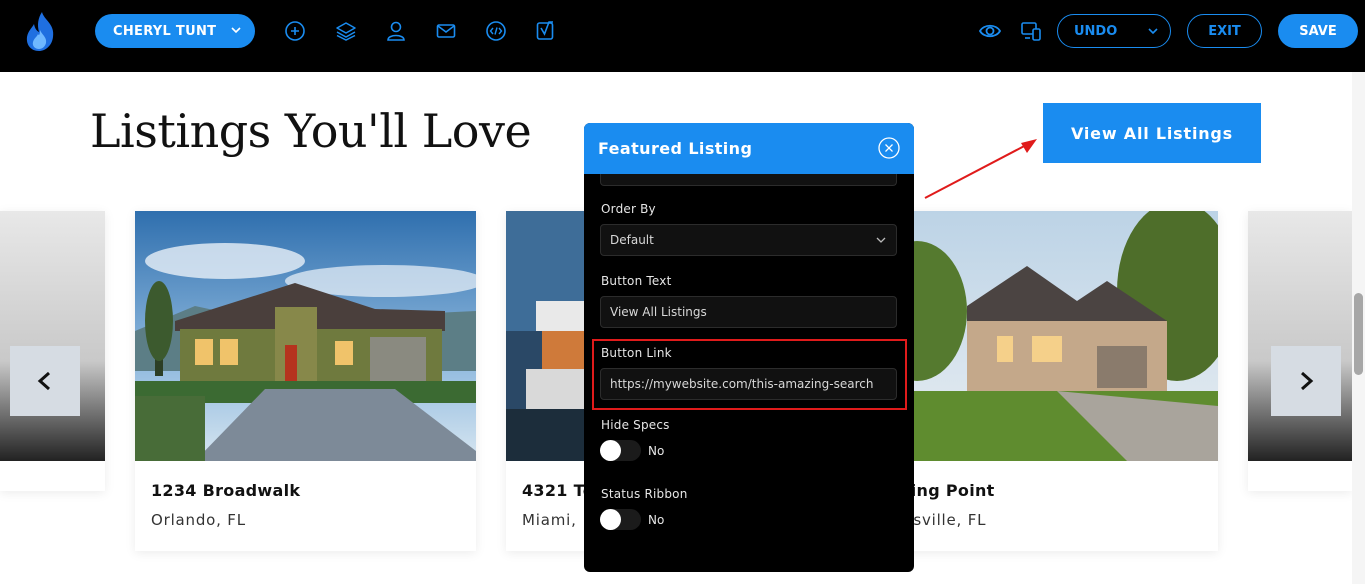  I want to click on user-account-dropdown: CHERYL TUNT, so click(175, 31).